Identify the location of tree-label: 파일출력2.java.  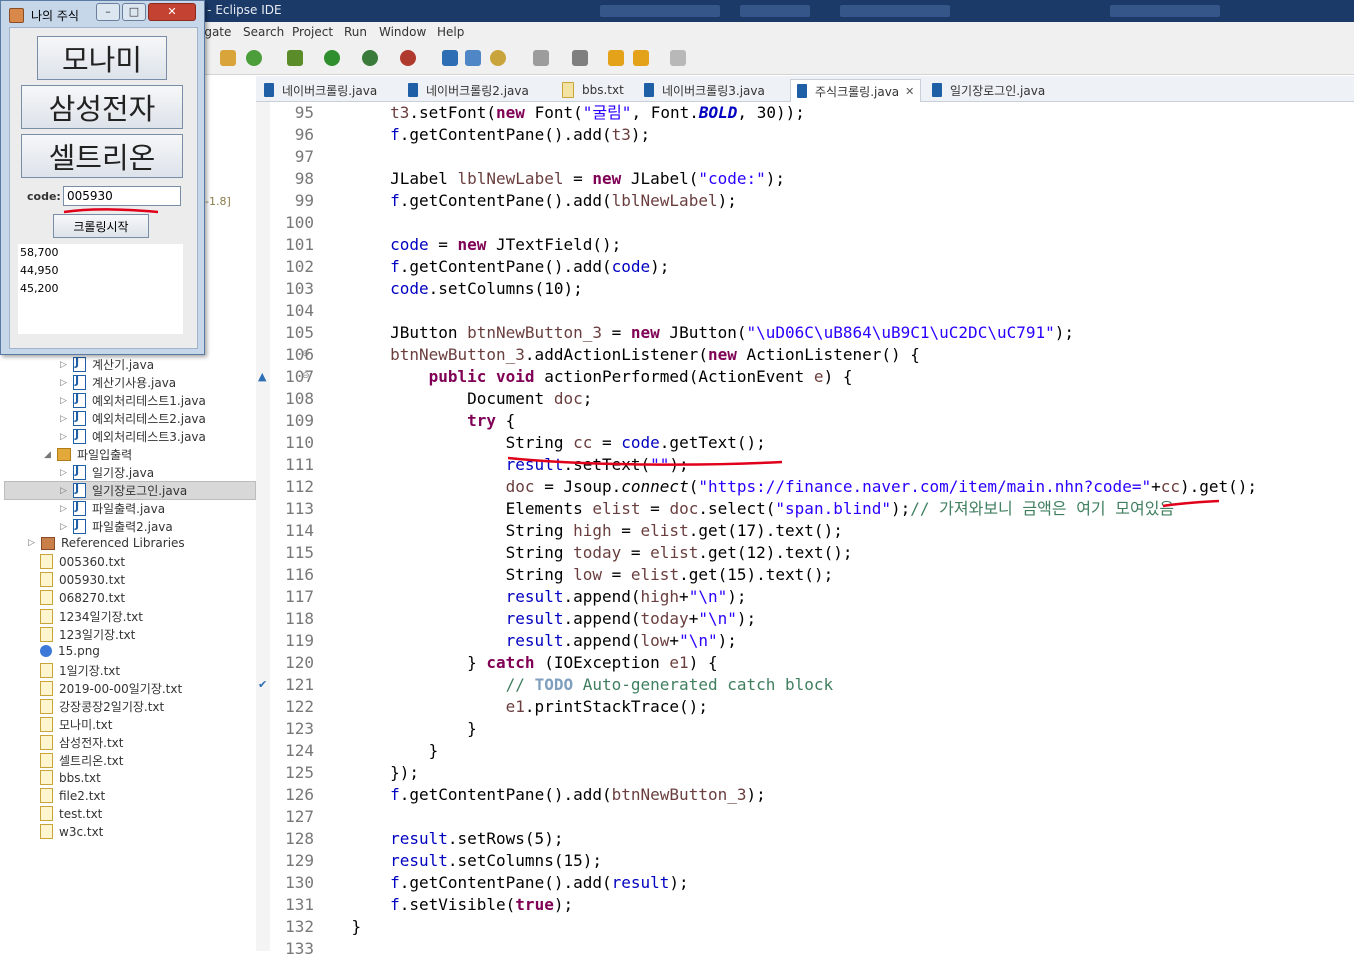
(132, 527).